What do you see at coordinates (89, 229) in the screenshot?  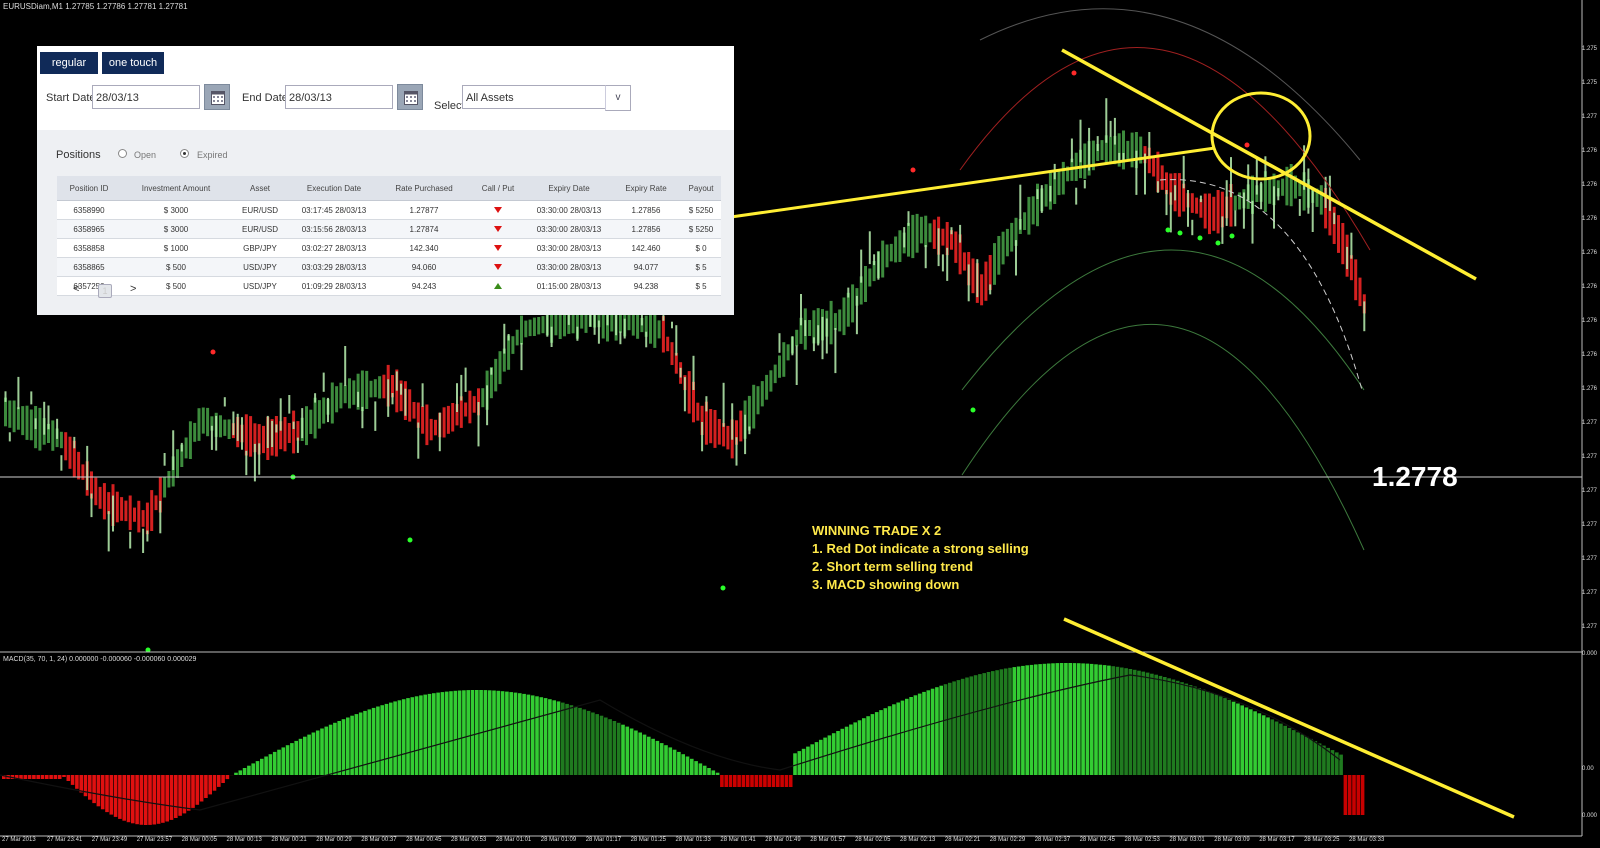 I see `table-cell-id: 6358965` at bounding box center [89, 229].